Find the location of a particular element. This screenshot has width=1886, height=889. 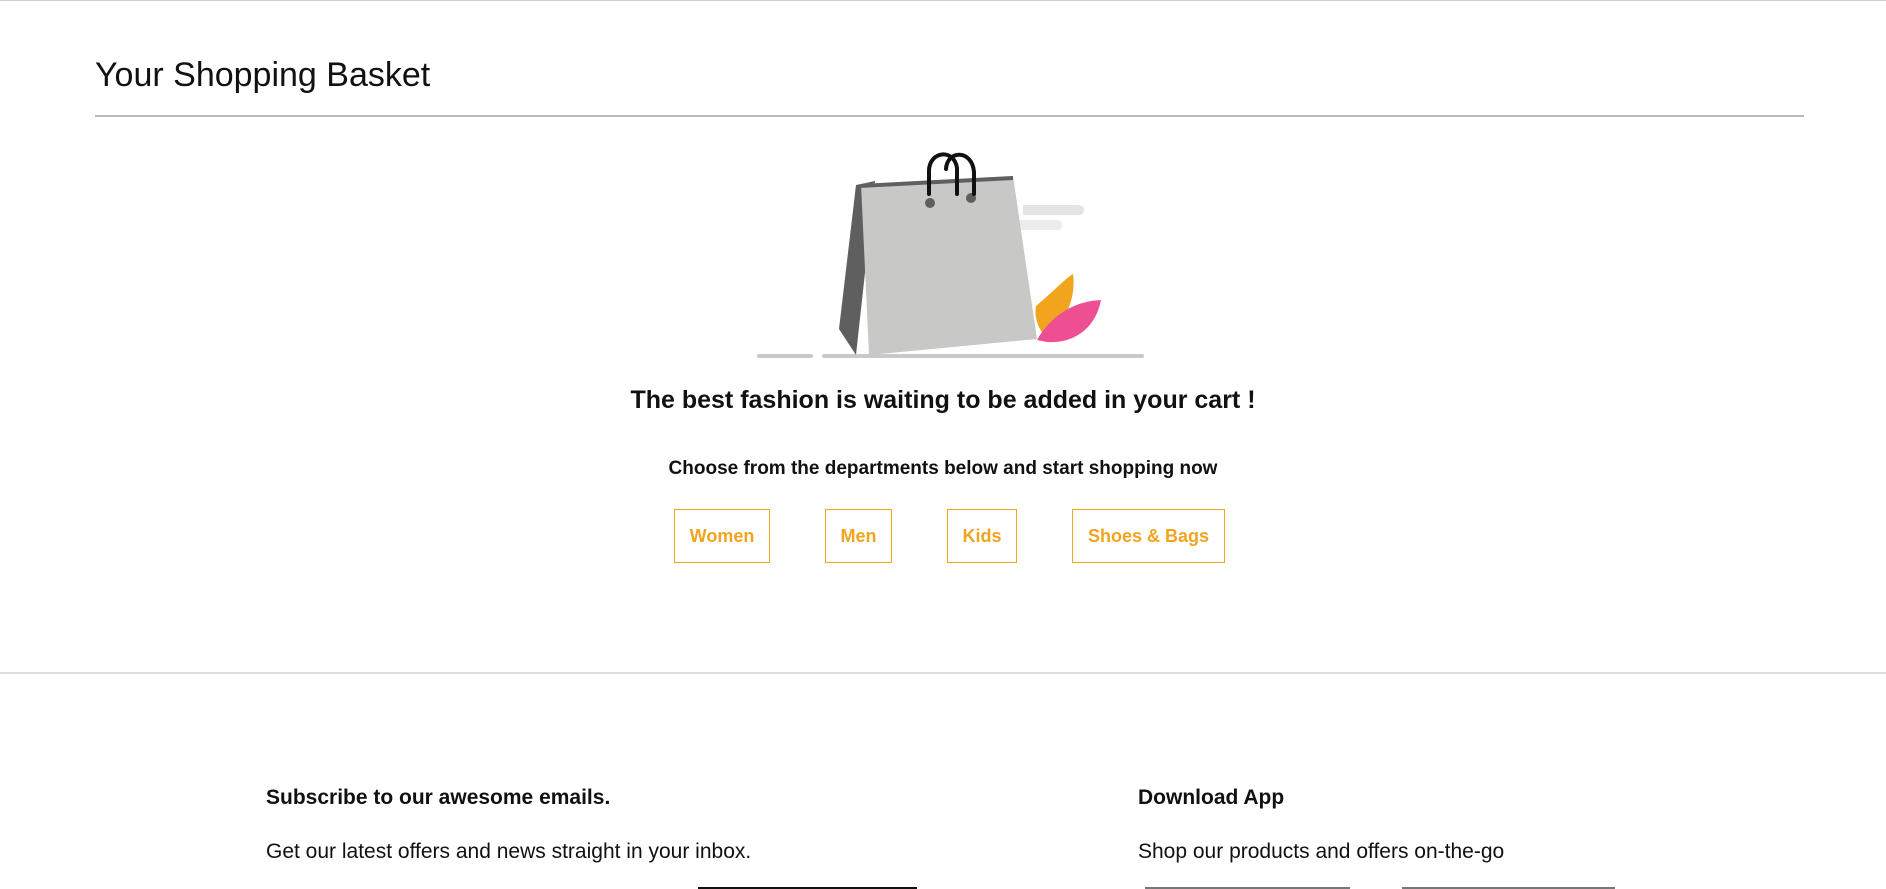

empty-shopping-bag-icon is located at coordinates (950, 255).